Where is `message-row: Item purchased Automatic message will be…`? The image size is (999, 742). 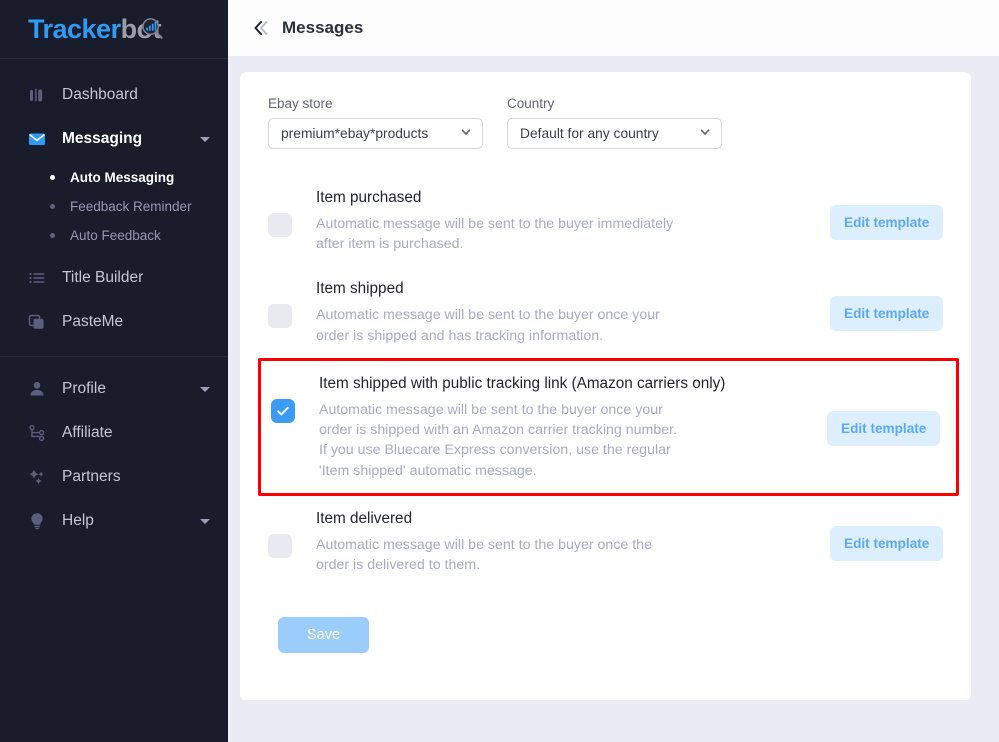 message-row: Item purchased Automatic message will be… is located at coordinates (605, 220).